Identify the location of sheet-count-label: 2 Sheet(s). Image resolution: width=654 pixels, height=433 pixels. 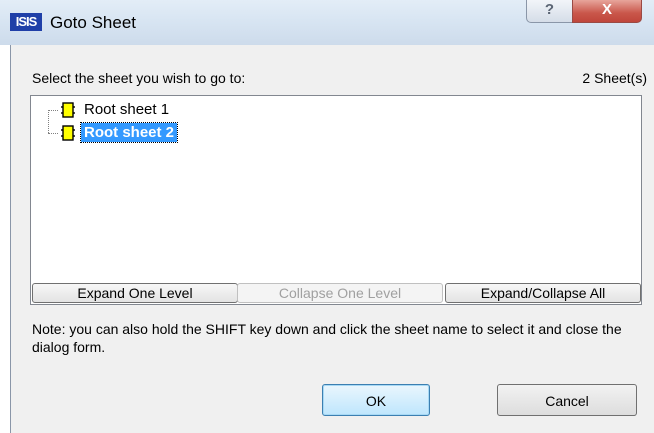
(614, 78).